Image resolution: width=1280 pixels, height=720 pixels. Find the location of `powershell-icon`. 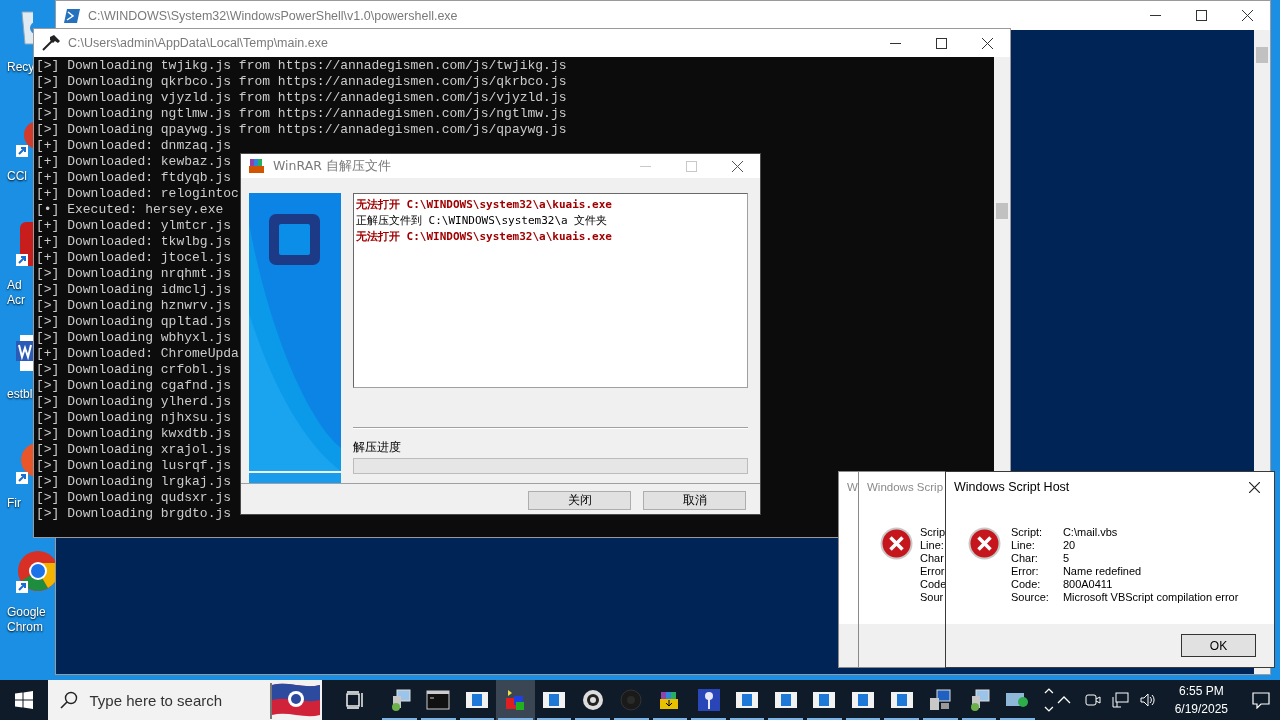

powershell-icon is located at coordinates (72, 15).